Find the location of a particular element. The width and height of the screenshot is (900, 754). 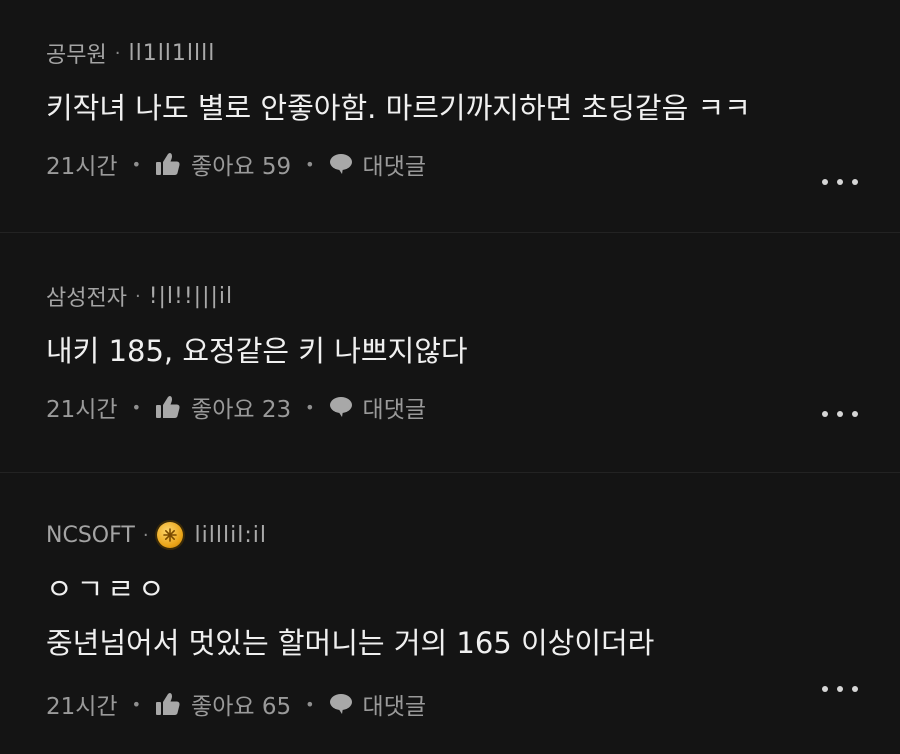

comment-author-line: 공무원 · ll1ll1llll is located at coordinates (453, 53).